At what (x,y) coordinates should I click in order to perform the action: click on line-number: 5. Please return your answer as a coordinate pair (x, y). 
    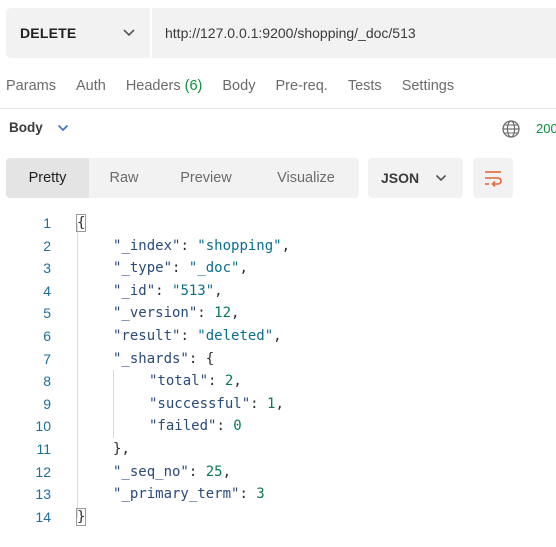
    Looking at the image, I should click on (47, 313).